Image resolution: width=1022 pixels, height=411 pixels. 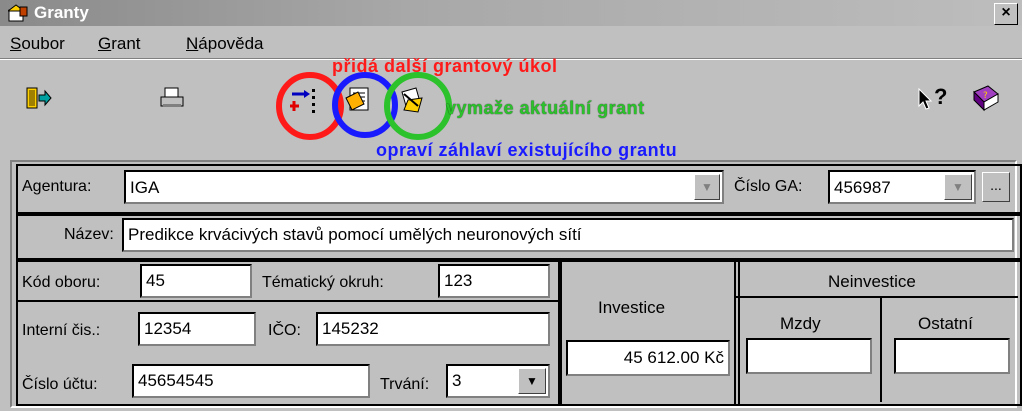 I want to click on annotation-edit-header: opraví záhlaví existujícího grantu, so click(x=527, y=150).